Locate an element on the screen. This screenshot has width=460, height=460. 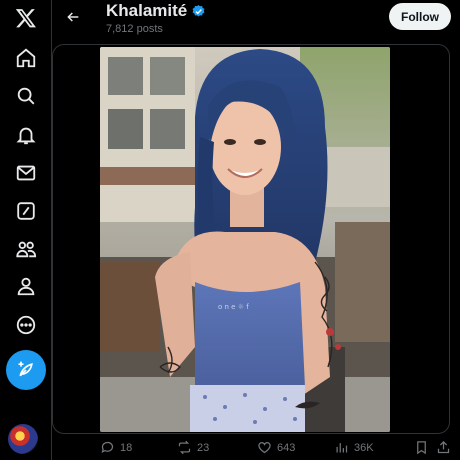
person-glyph is located at coordinates (26, 286).